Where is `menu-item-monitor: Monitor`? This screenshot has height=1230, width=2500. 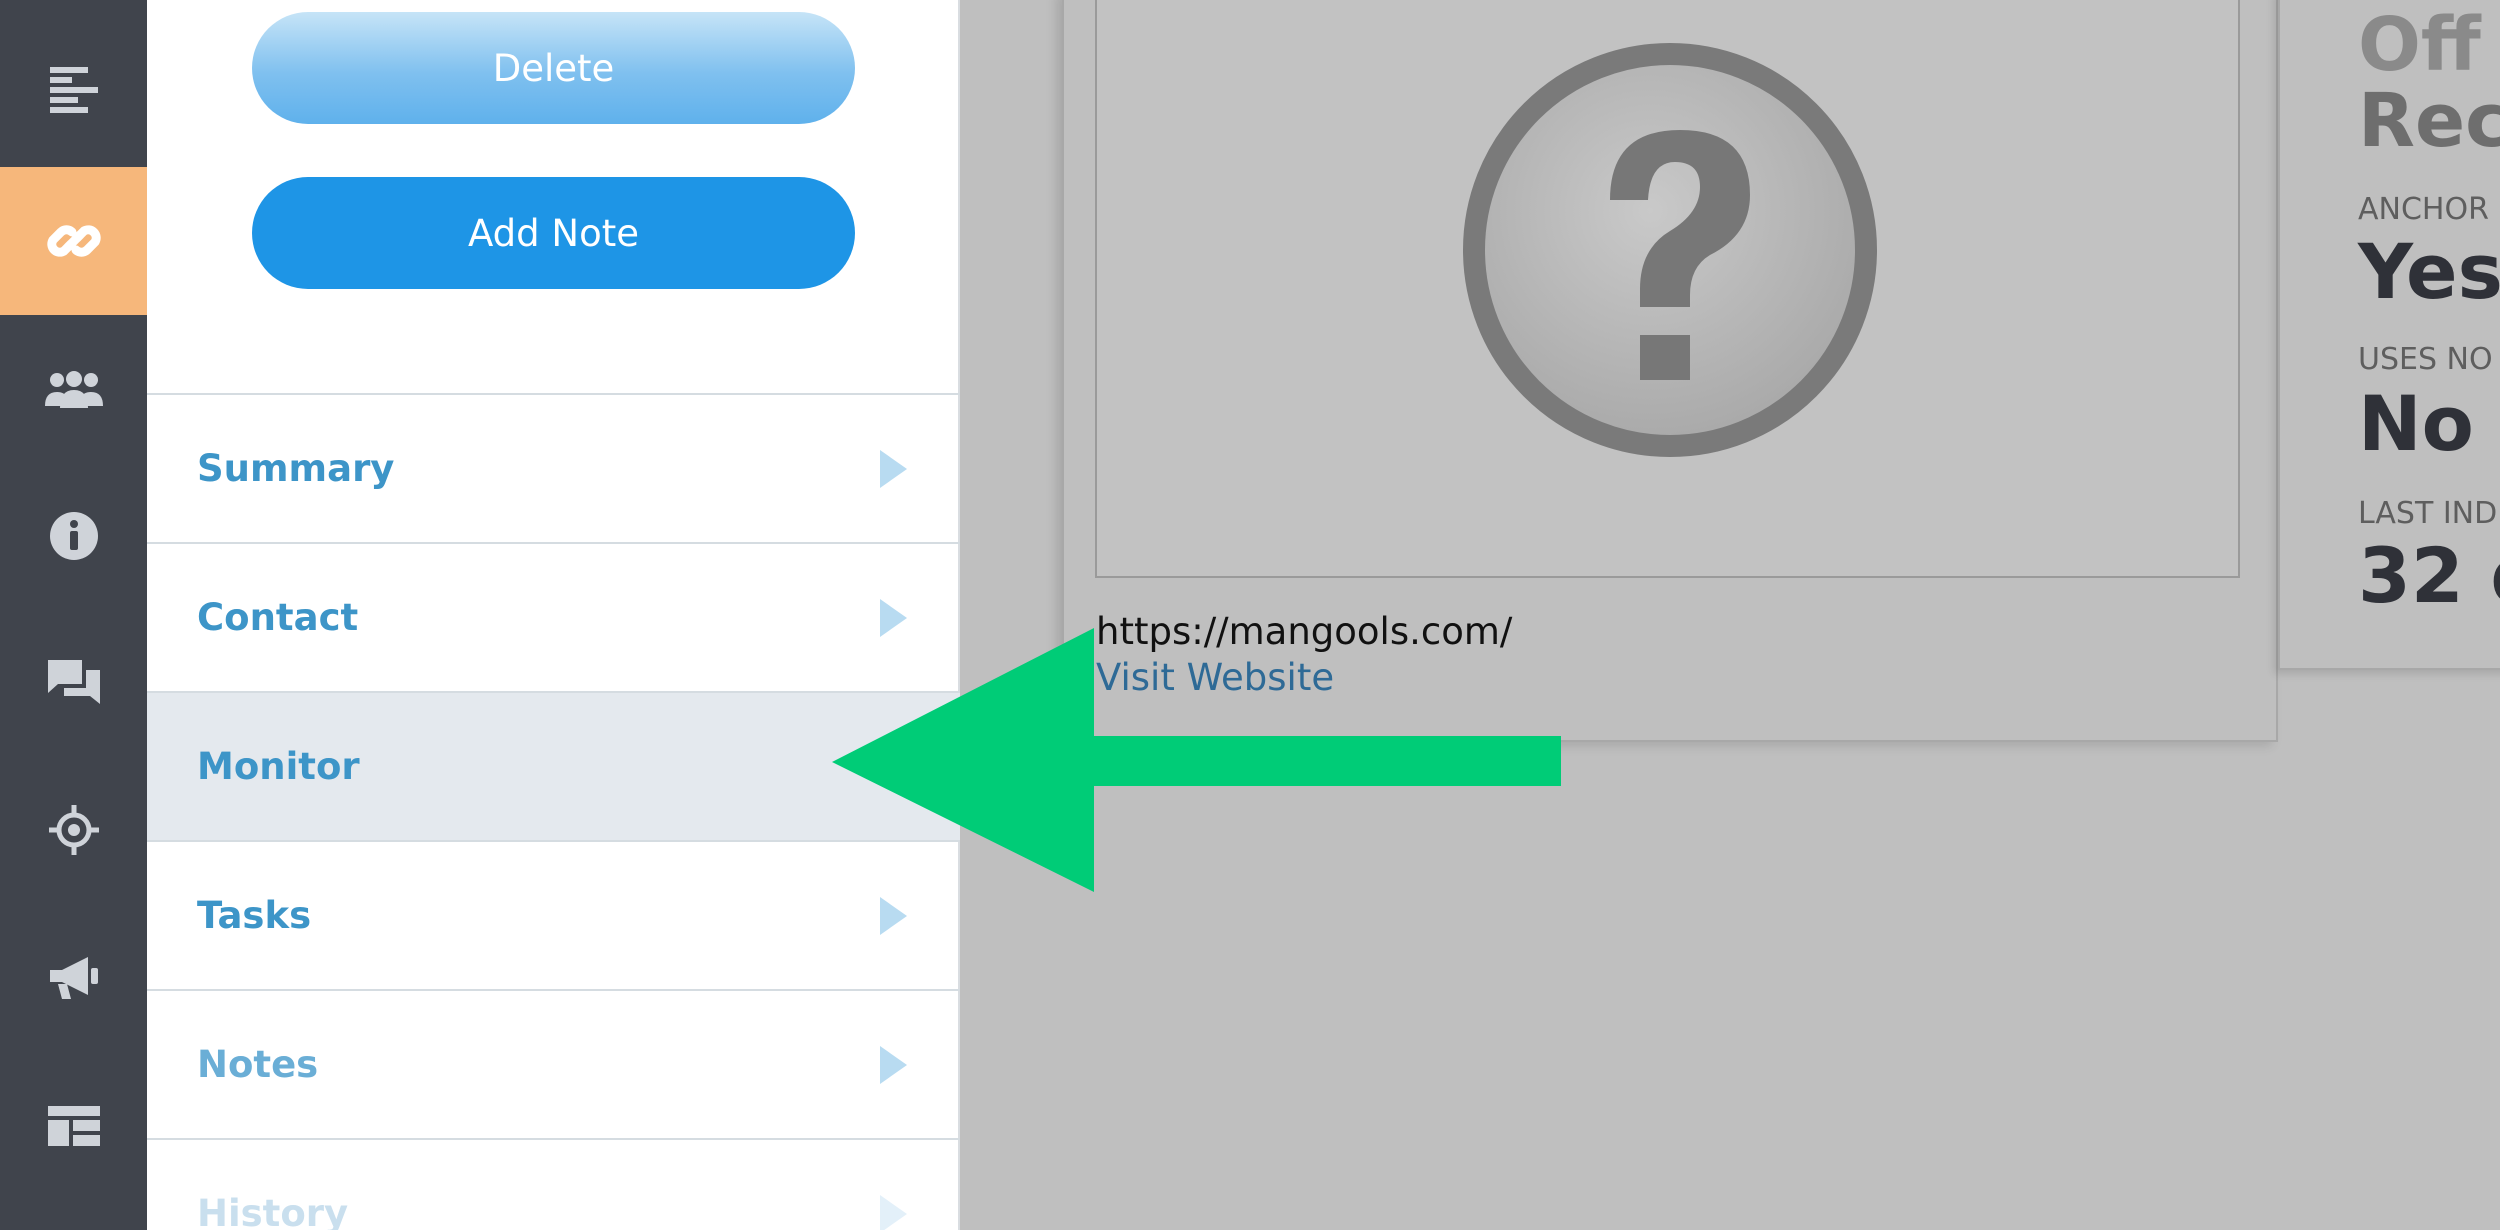
menu-item-monitor: Monitor is located at coordinates (553, 765).